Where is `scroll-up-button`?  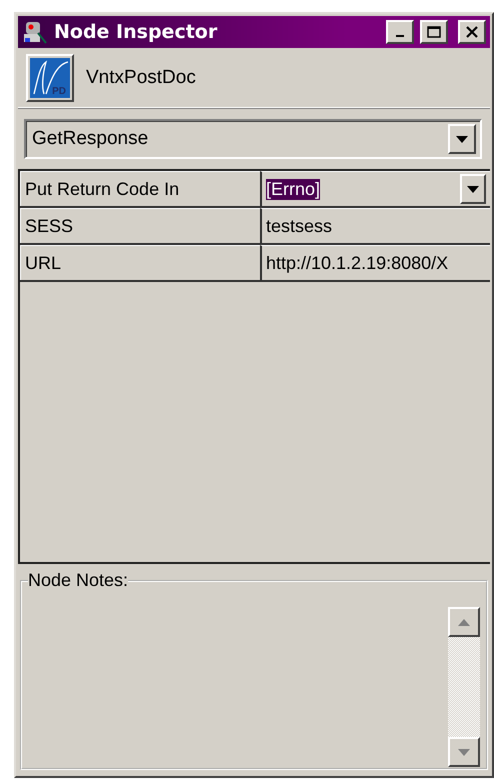
scroll-up-button is located at coordinates (464, 622).